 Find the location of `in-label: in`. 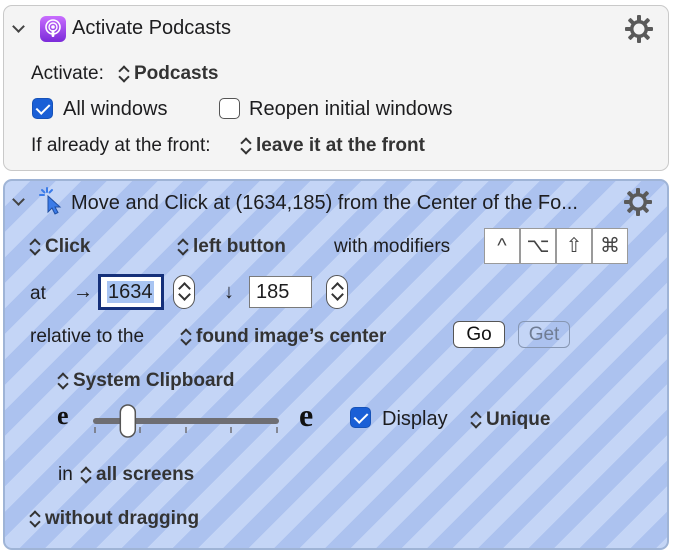

in-label: in is located at coordinates (65, 474).